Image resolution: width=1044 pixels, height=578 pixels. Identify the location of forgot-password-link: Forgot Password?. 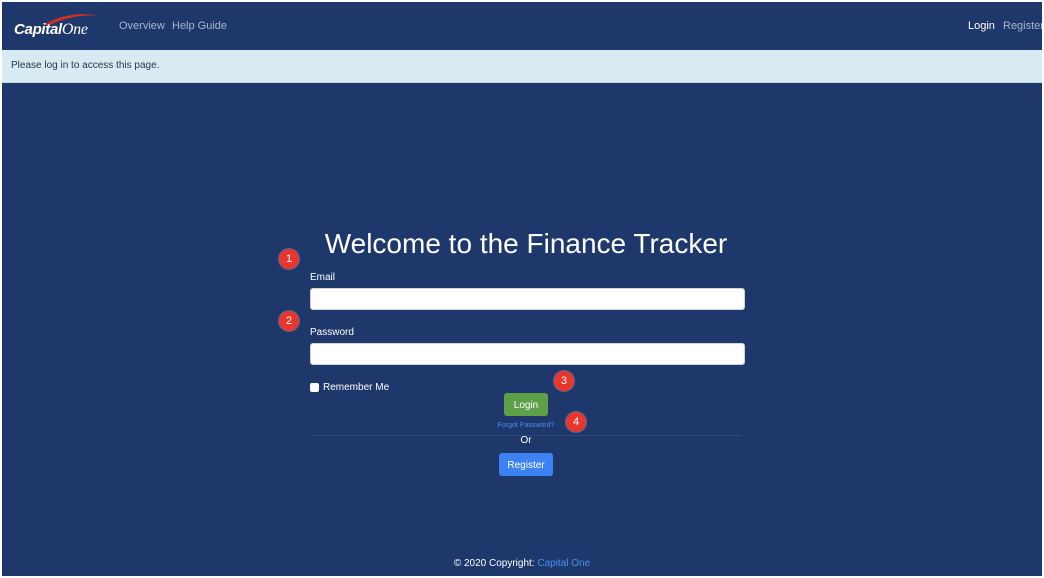
(526, 425).